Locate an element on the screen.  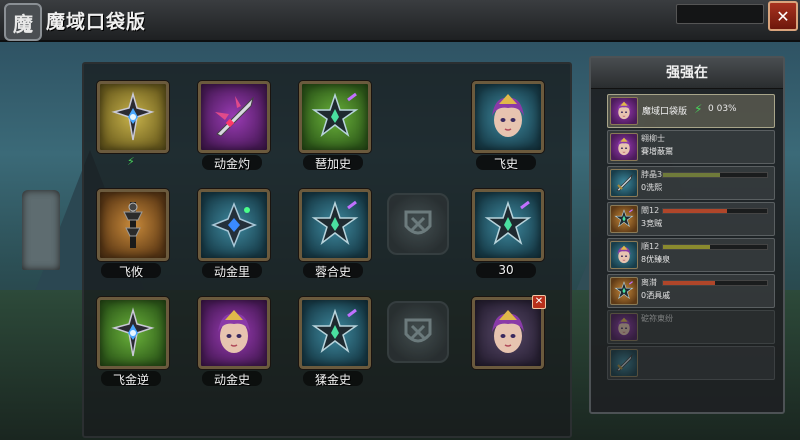
panel-row is located at coordinates (691, 363).